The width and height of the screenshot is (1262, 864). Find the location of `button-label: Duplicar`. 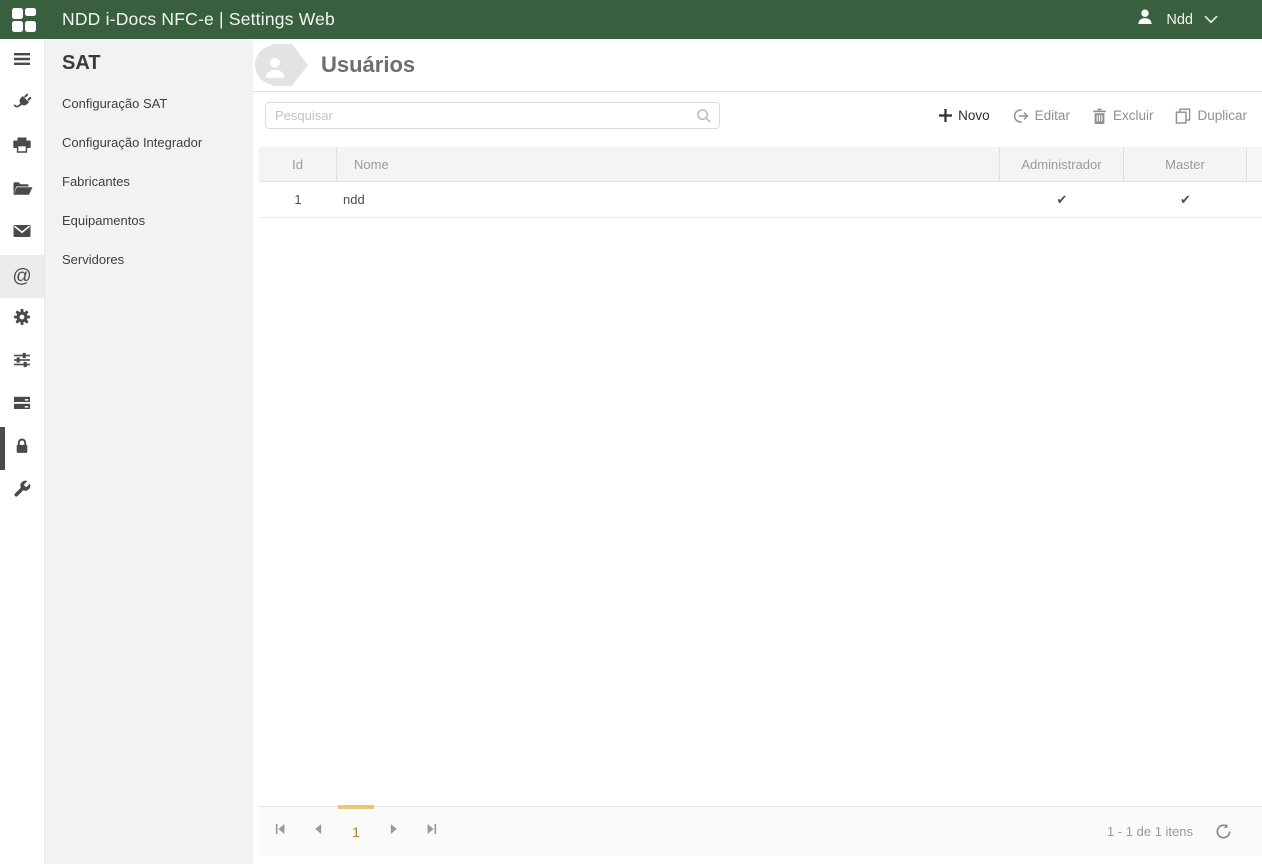

button-label: Duplicar is located at coordinates (1222, 115).